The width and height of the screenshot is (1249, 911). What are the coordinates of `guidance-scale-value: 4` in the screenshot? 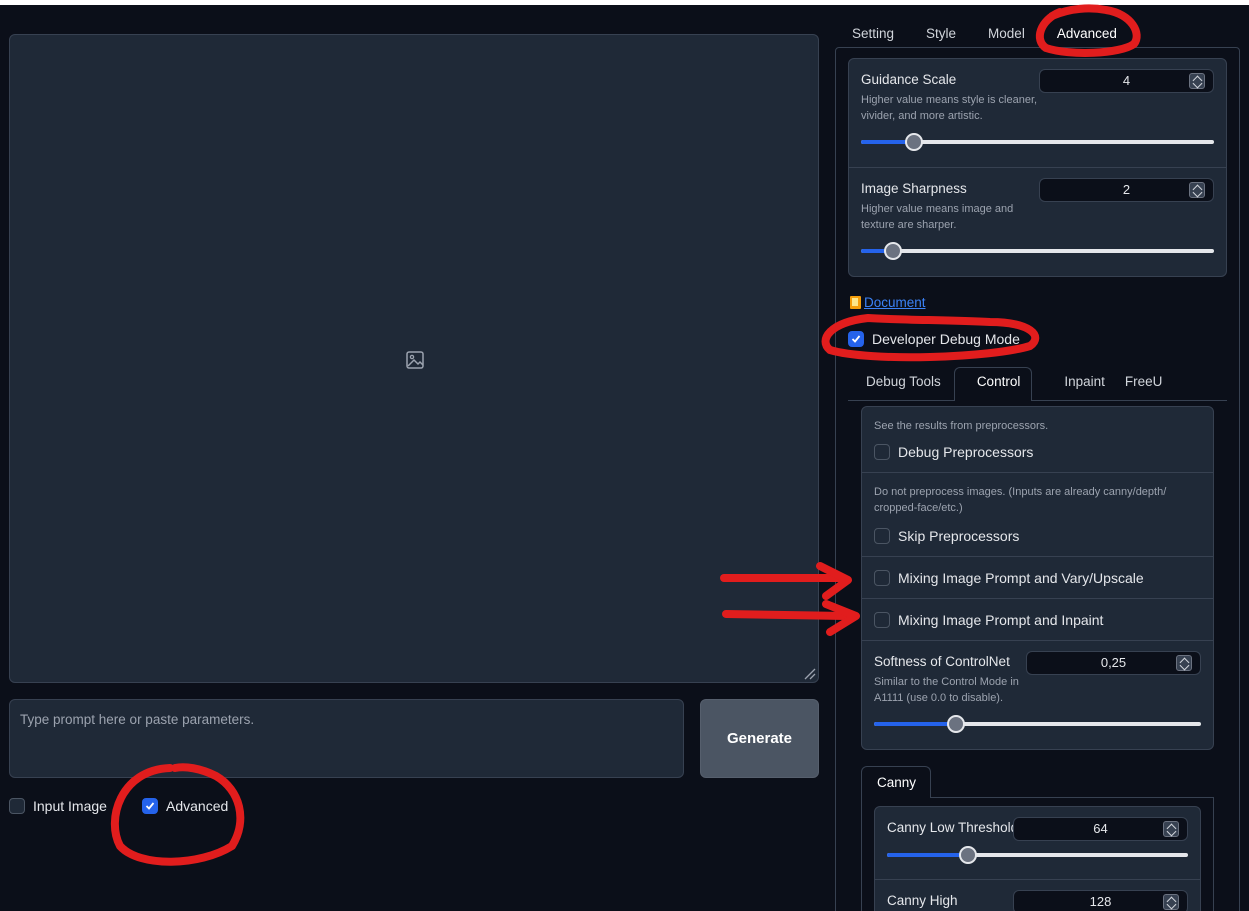 It's located at (1126, 80).